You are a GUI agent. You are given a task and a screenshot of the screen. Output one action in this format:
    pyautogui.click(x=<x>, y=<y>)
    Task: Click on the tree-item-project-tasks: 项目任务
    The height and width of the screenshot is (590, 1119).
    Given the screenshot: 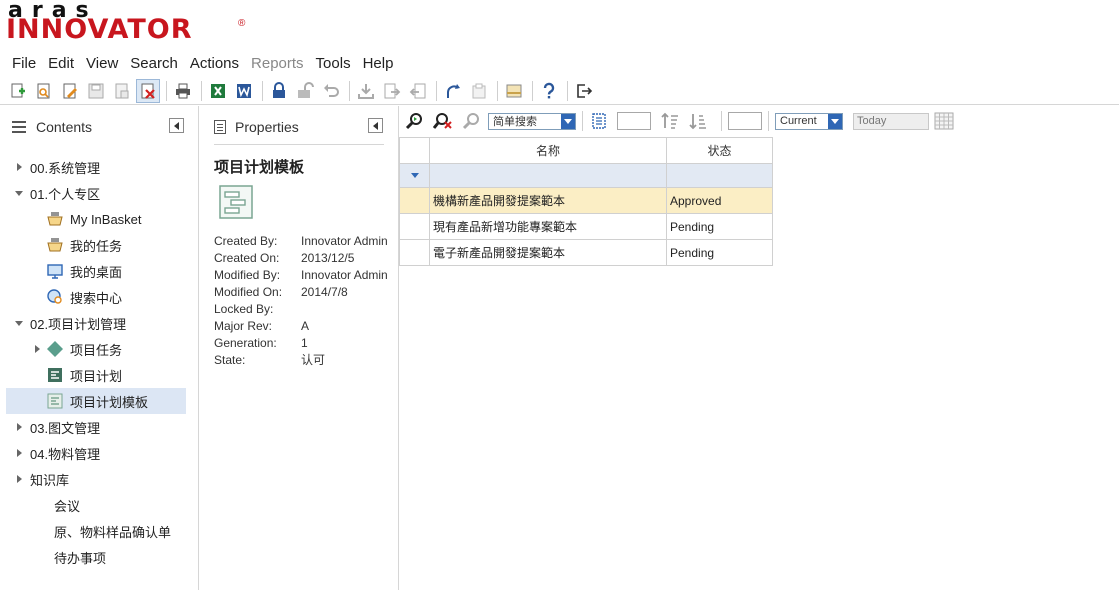 What is the action you would take?
    pyautogui.click(x=96, y=349)
    